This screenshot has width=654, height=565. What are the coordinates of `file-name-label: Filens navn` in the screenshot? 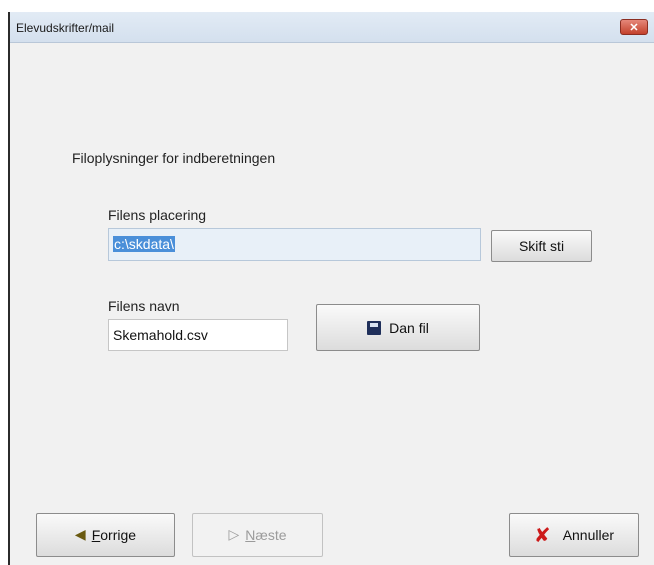 It's located at (144, 306).